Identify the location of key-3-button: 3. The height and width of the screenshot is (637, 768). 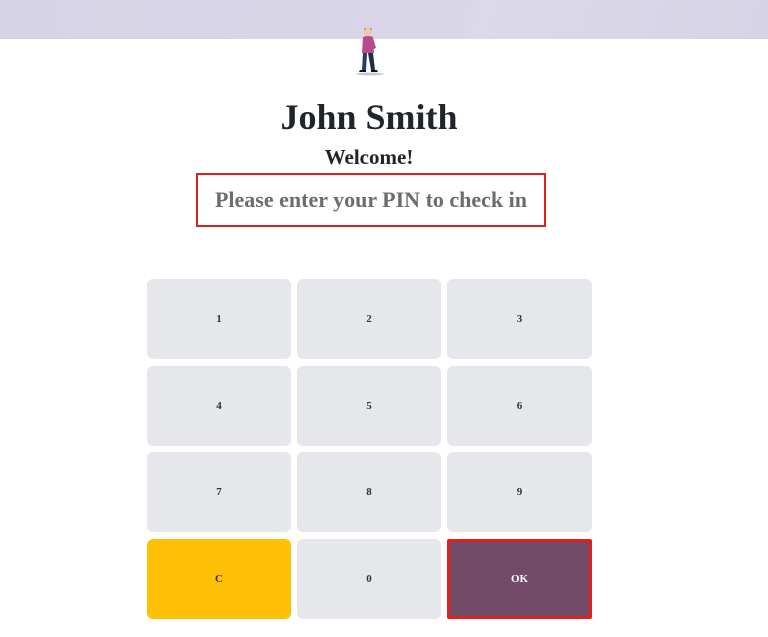
(519, 319).